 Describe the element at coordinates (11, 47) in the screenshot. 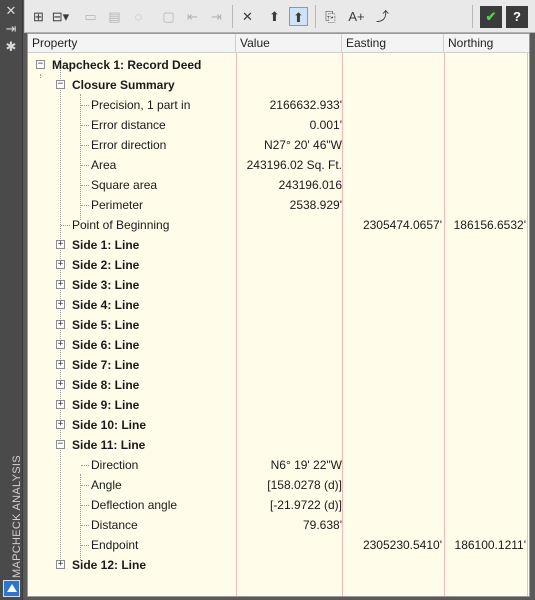

I see `properties-gear-icon: ✱` at that location.